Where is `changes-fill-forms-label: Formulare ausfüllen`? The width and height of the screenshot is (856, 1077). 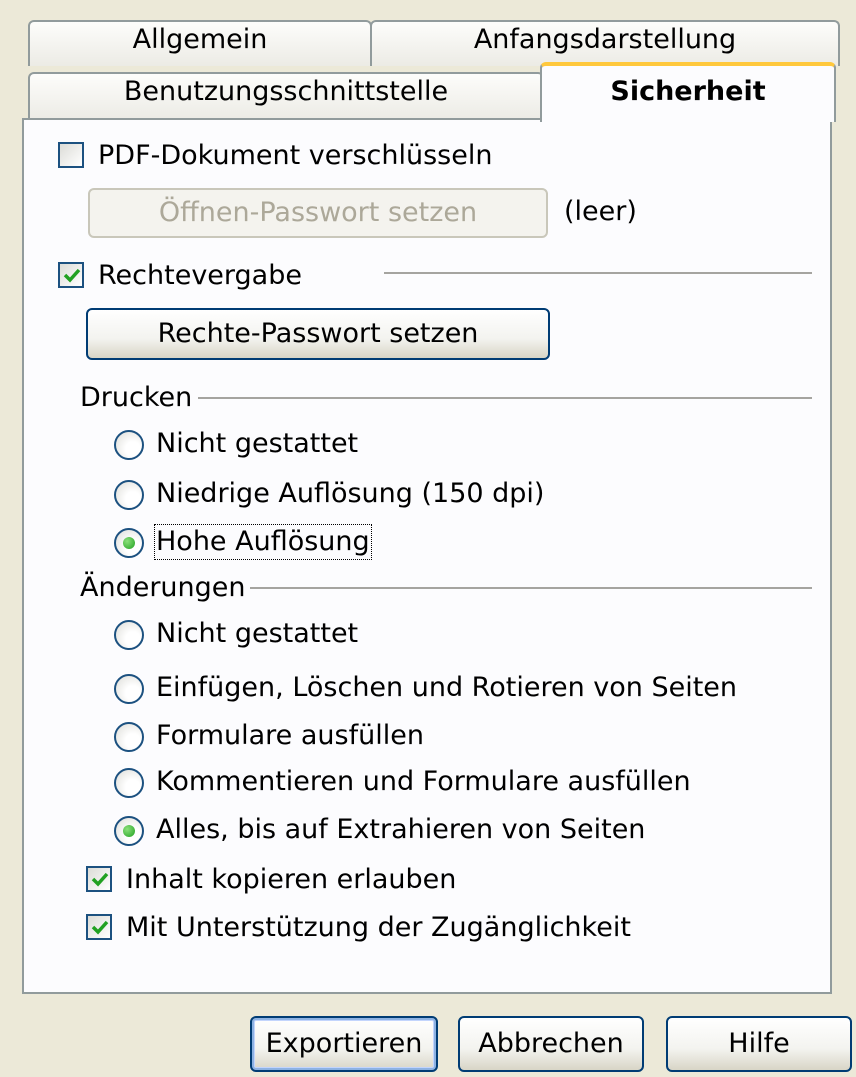
changes-fill-forms-label: Formulare ausfüllen is located at coordinates (290, 735).